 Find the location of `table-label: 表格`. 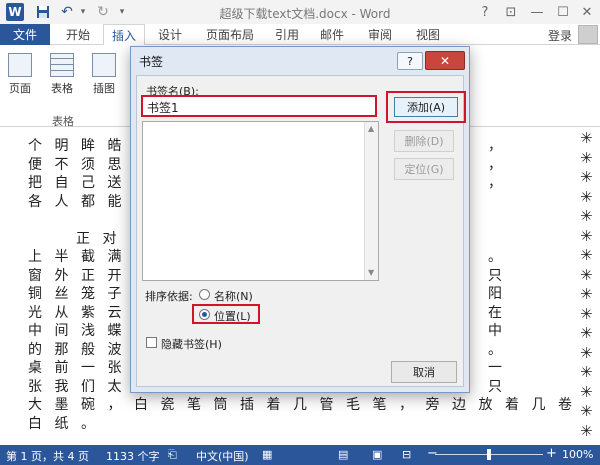

table-label: 表格 is located at coordinates (62, 88).